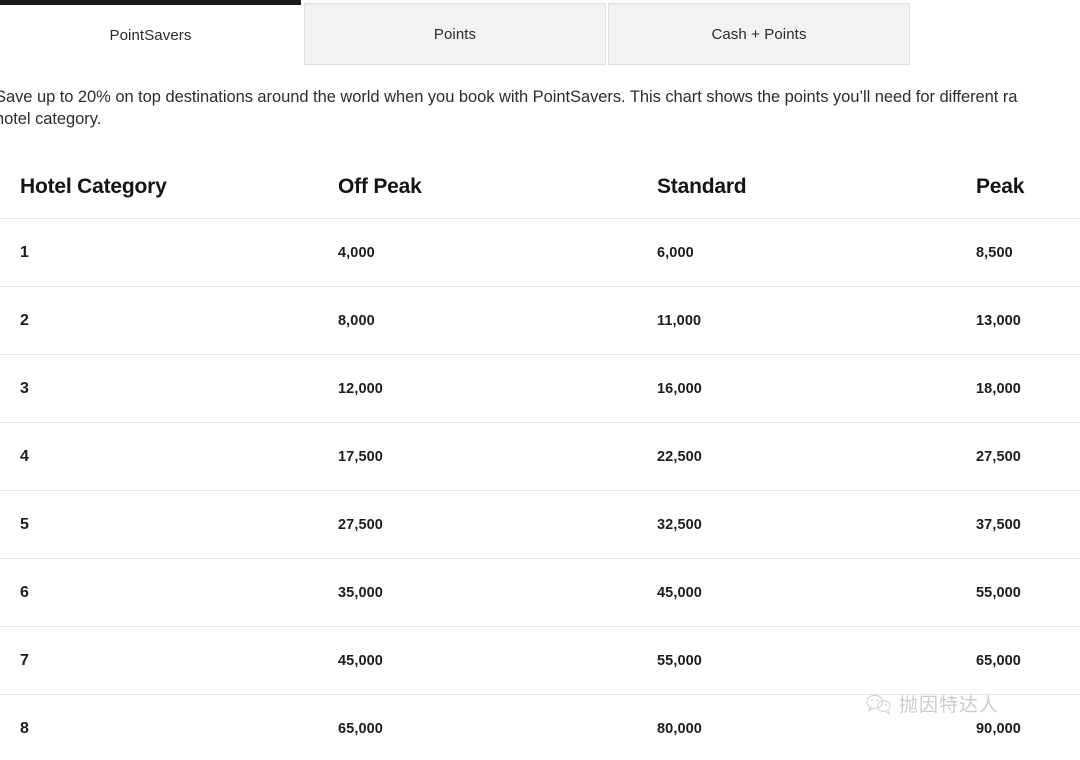 The image size is (1080, 760). I want to click on cell-off-peak: 12,000, so click(360, 388).